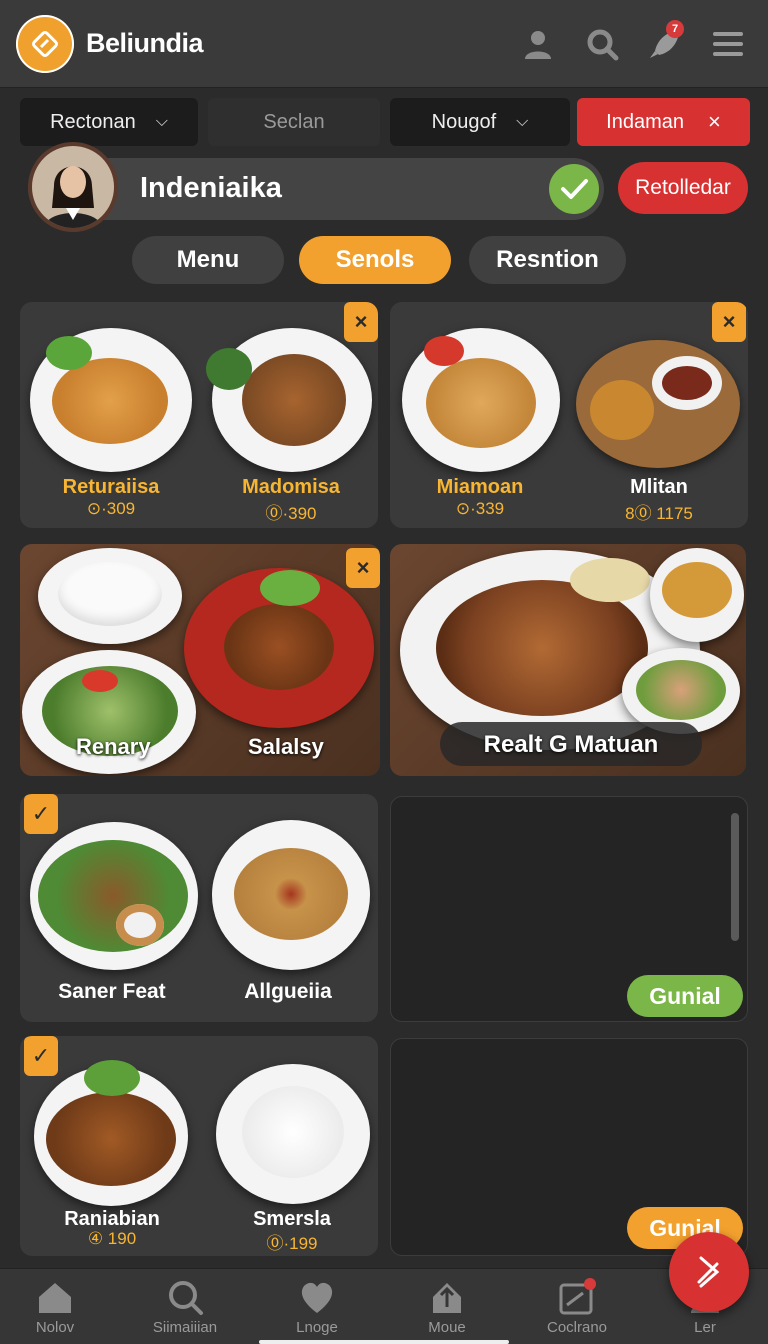 The width and height of the screenshot is (768, 1344). I want to click on nav-item-moue: Moue, so click(447, 1309).